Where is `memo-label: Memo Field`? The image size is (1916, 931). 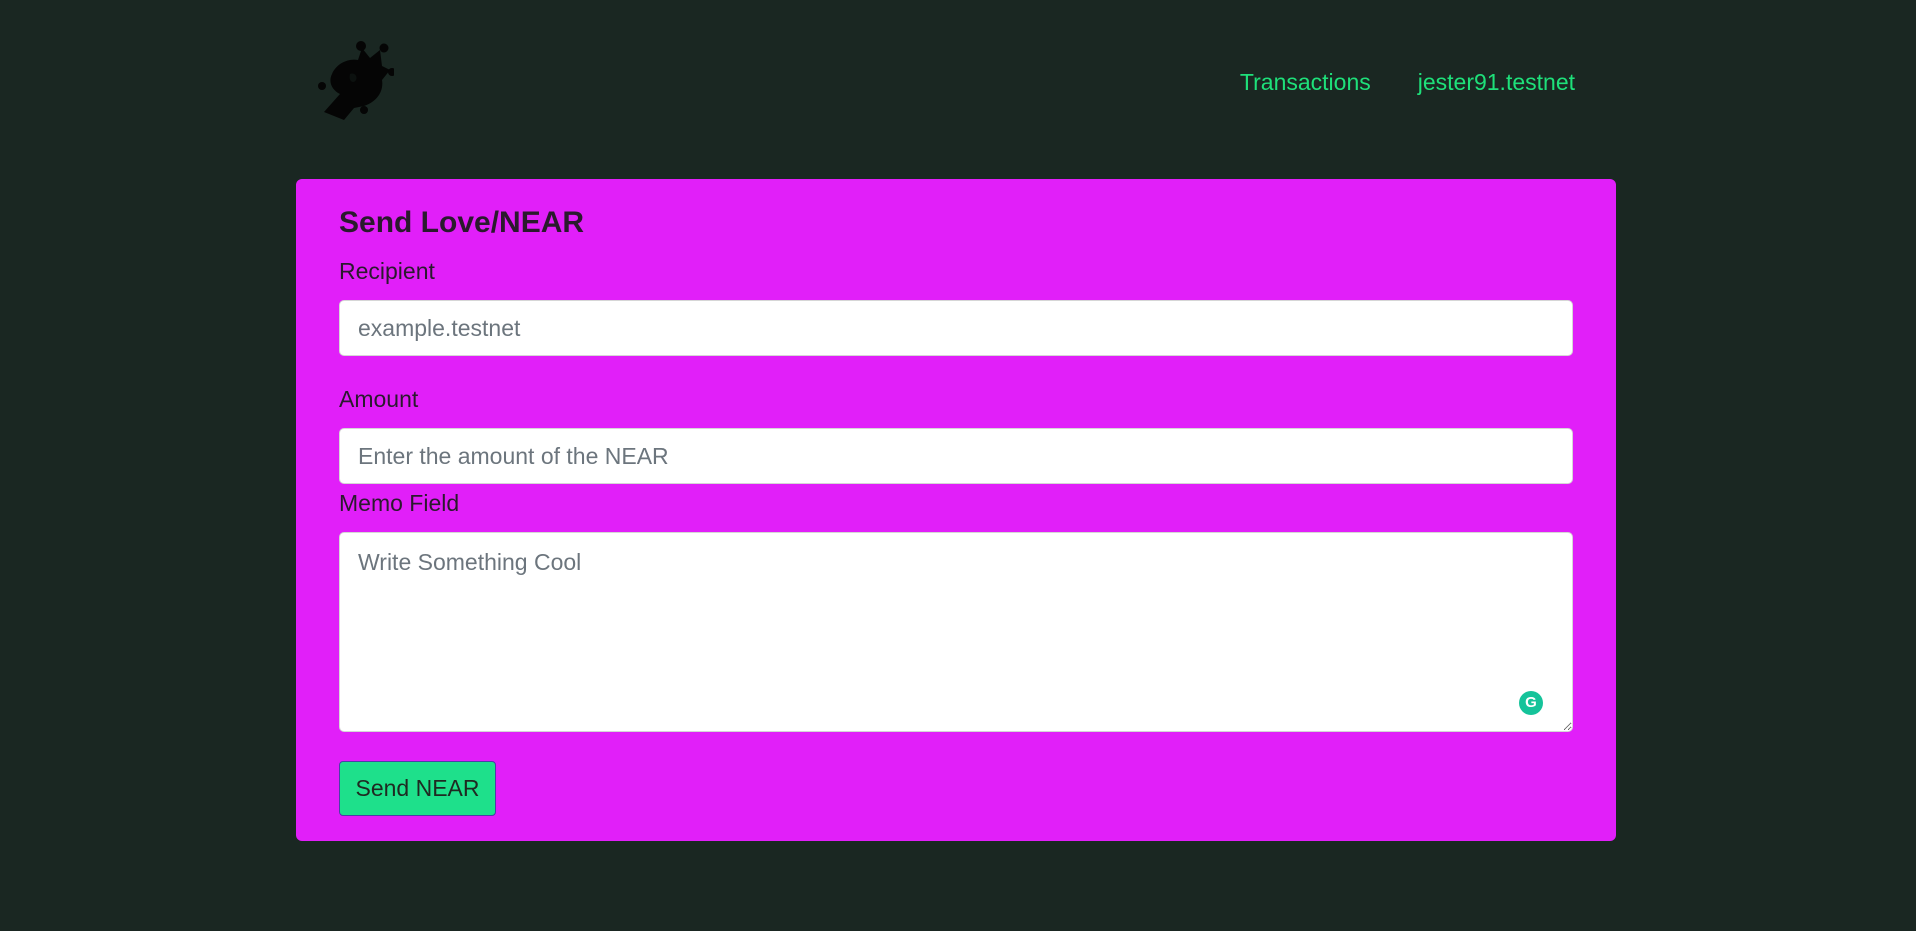
memo-label: Memo Field is located at coordinates (399, 503).